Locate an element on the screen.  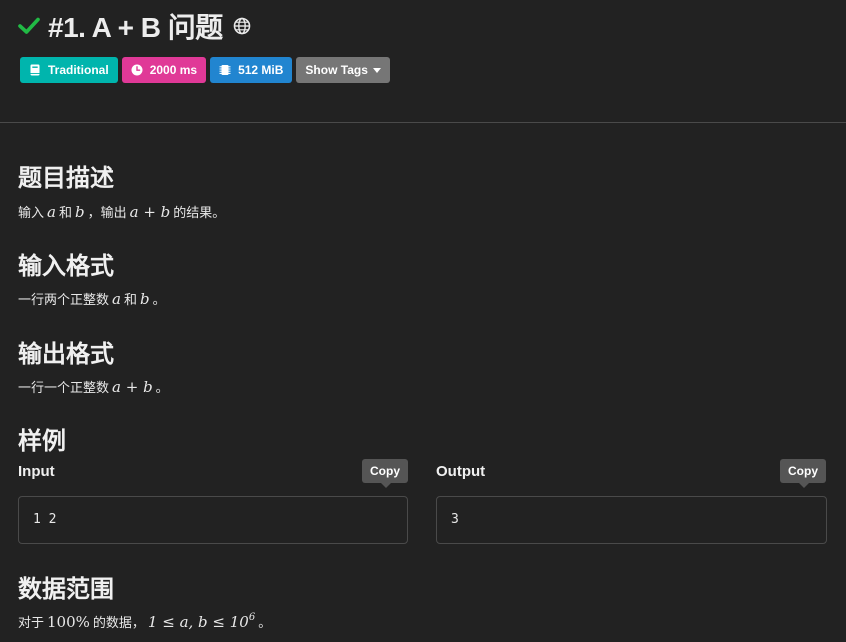
time-limit-label: 2000 ms is located at coordinates (173, 70).